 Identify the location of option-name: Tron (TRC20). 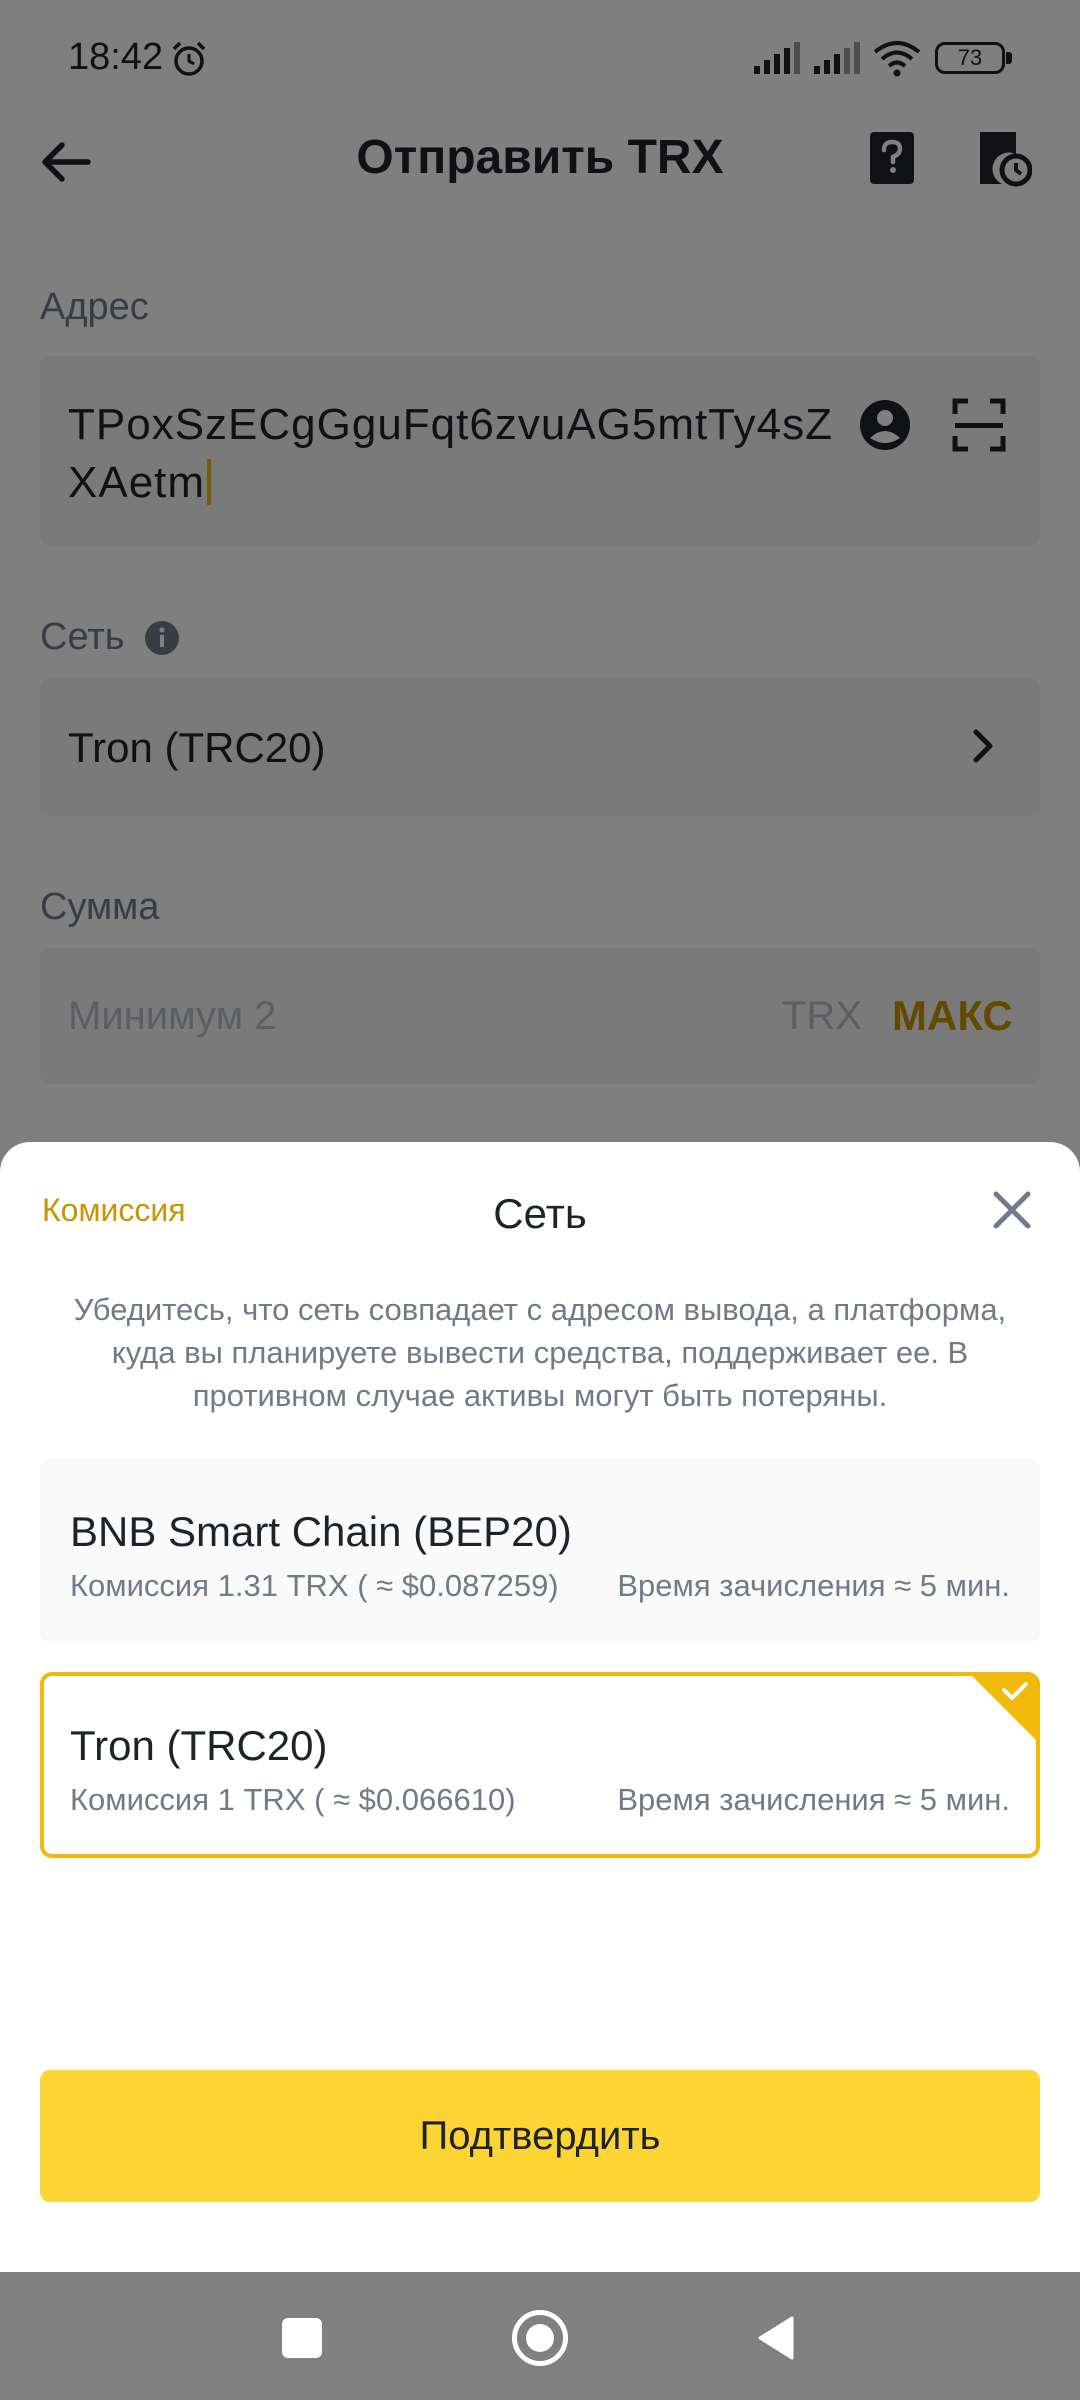
(199, 1745).